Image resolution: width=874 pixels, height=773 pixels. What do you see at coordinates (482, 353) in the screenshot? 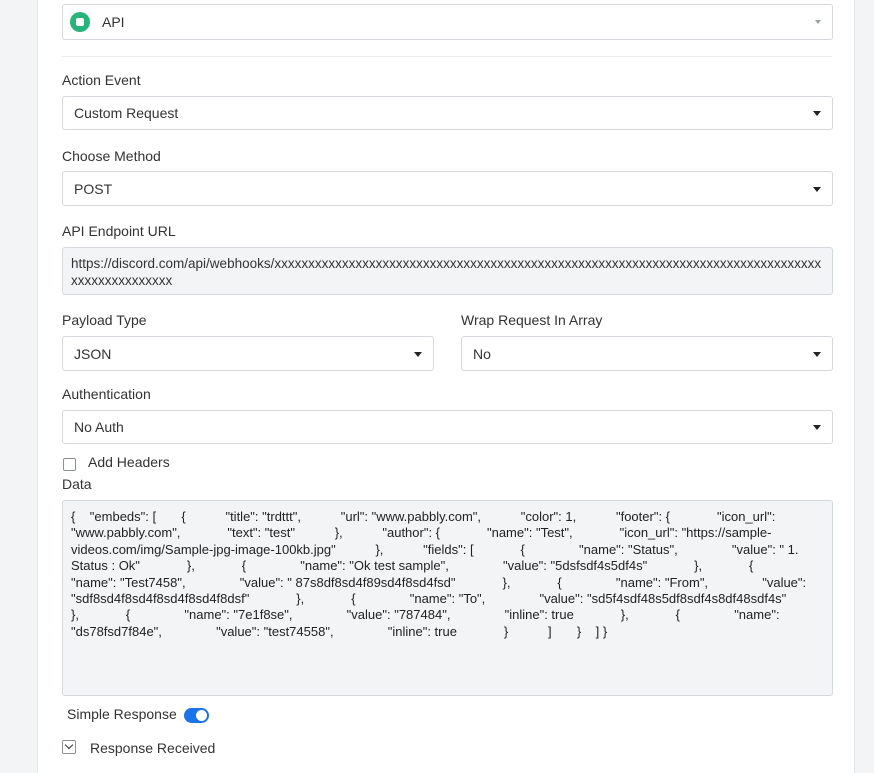
I see `wrap-request-value: No` at bounding box center [482, 353].